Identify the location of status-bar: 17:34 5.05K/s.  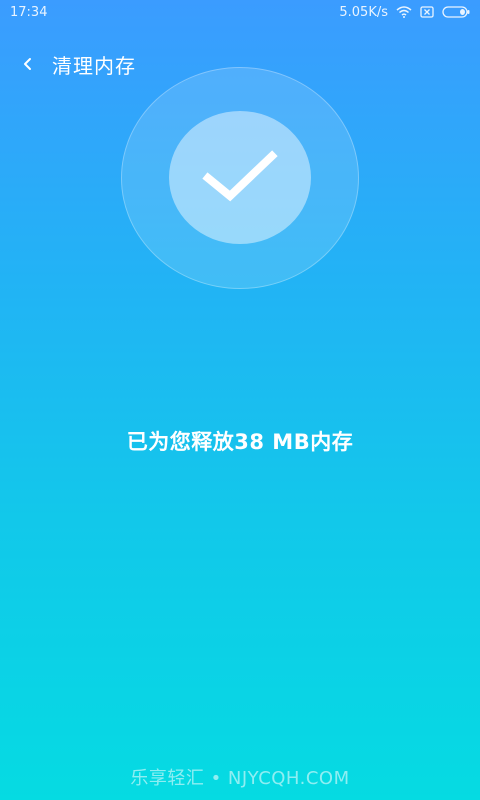
(240, 12).